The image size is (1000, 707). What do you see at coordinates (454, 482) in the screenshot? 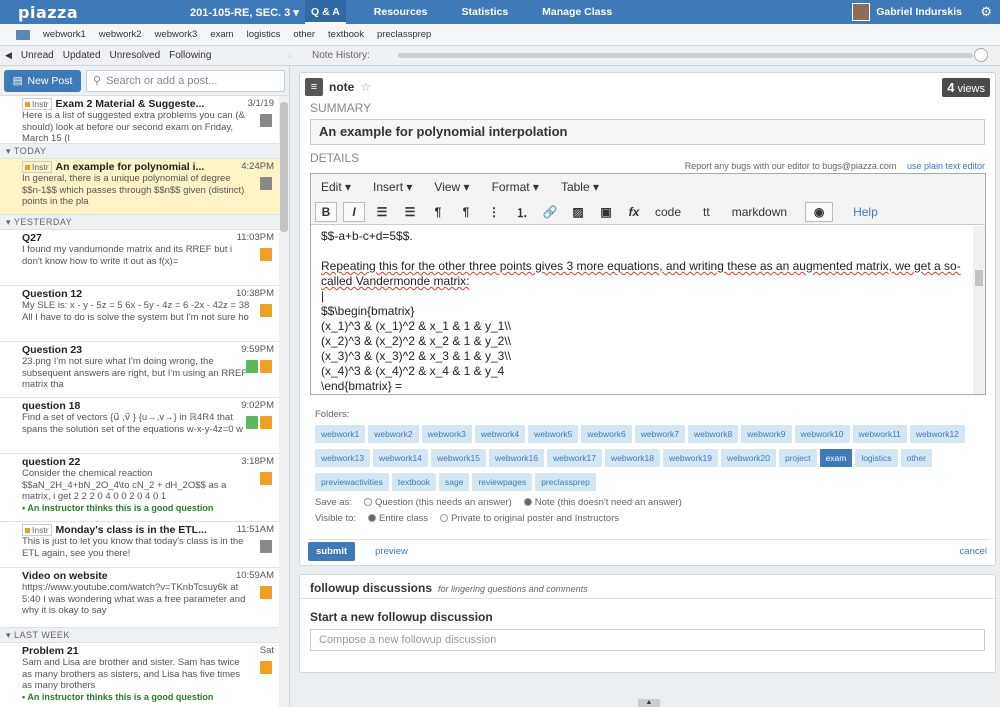
I see `folder-tag-sage: sage` at bounding box center [454, 482].